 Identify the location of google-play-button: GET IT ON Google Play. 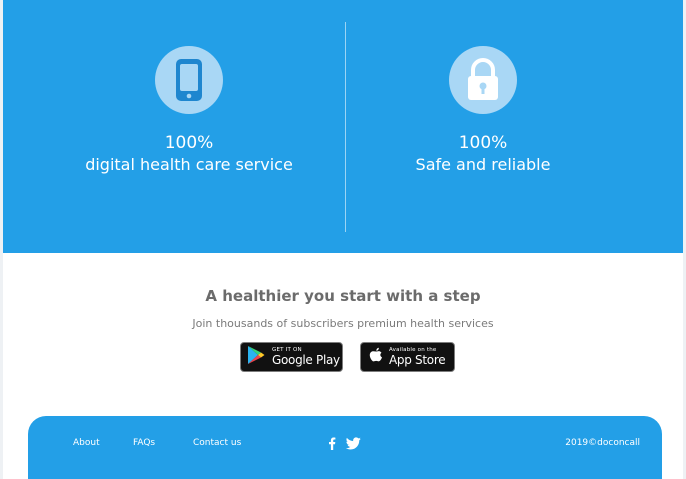
(291, 357).